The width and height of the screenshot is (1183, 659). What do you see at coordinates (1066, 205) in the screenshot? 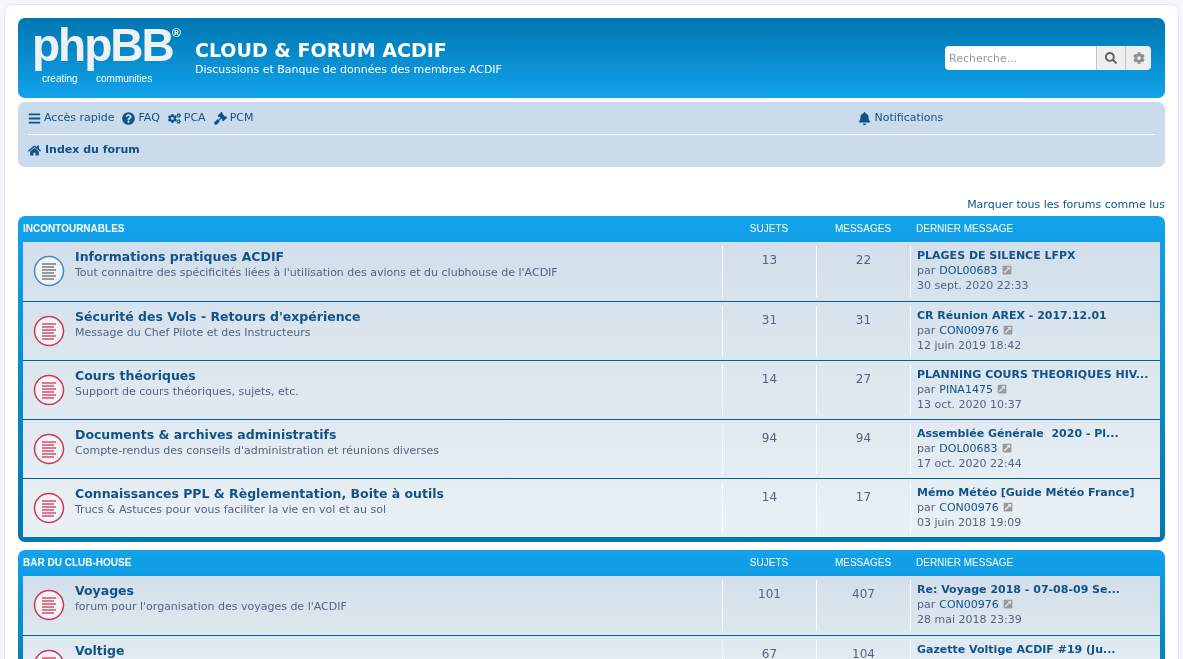
I see `mark-read-link: Marquer tous les forums comme lus` at bounding box center [1066, 205].